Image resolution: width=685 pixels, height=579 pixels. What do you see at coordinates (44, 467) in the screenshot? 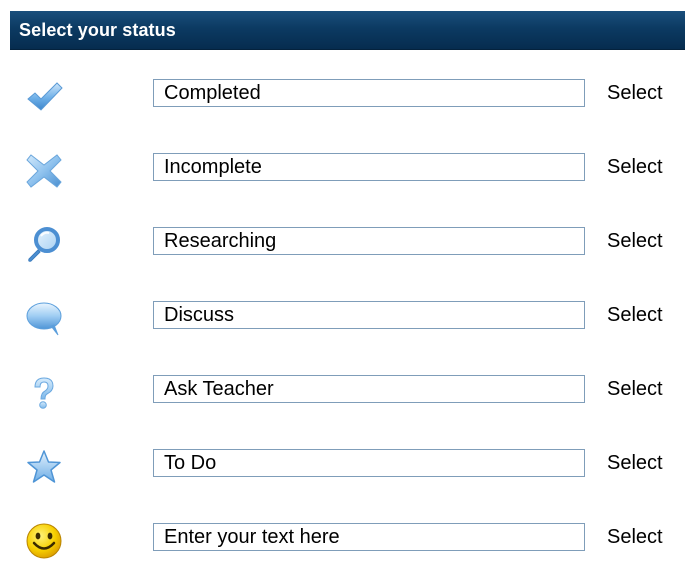
I see `star-icon` at bounding box center [44, 467].